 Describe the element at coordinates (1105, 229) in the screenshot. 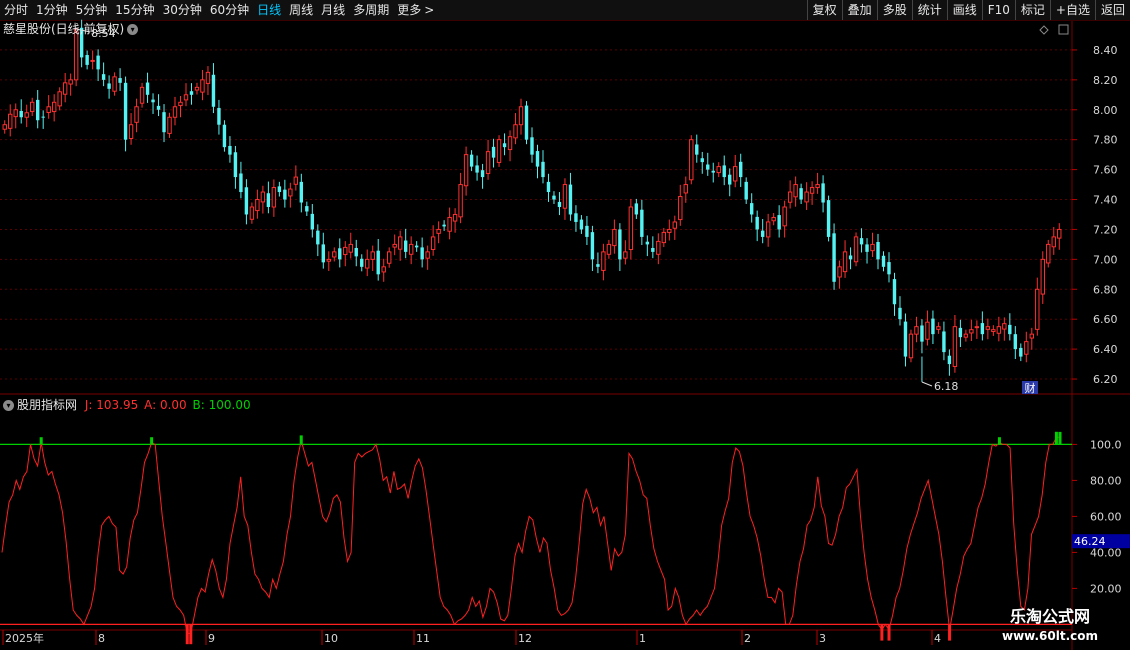

I see `price-tick-label: 7.20` at that location.